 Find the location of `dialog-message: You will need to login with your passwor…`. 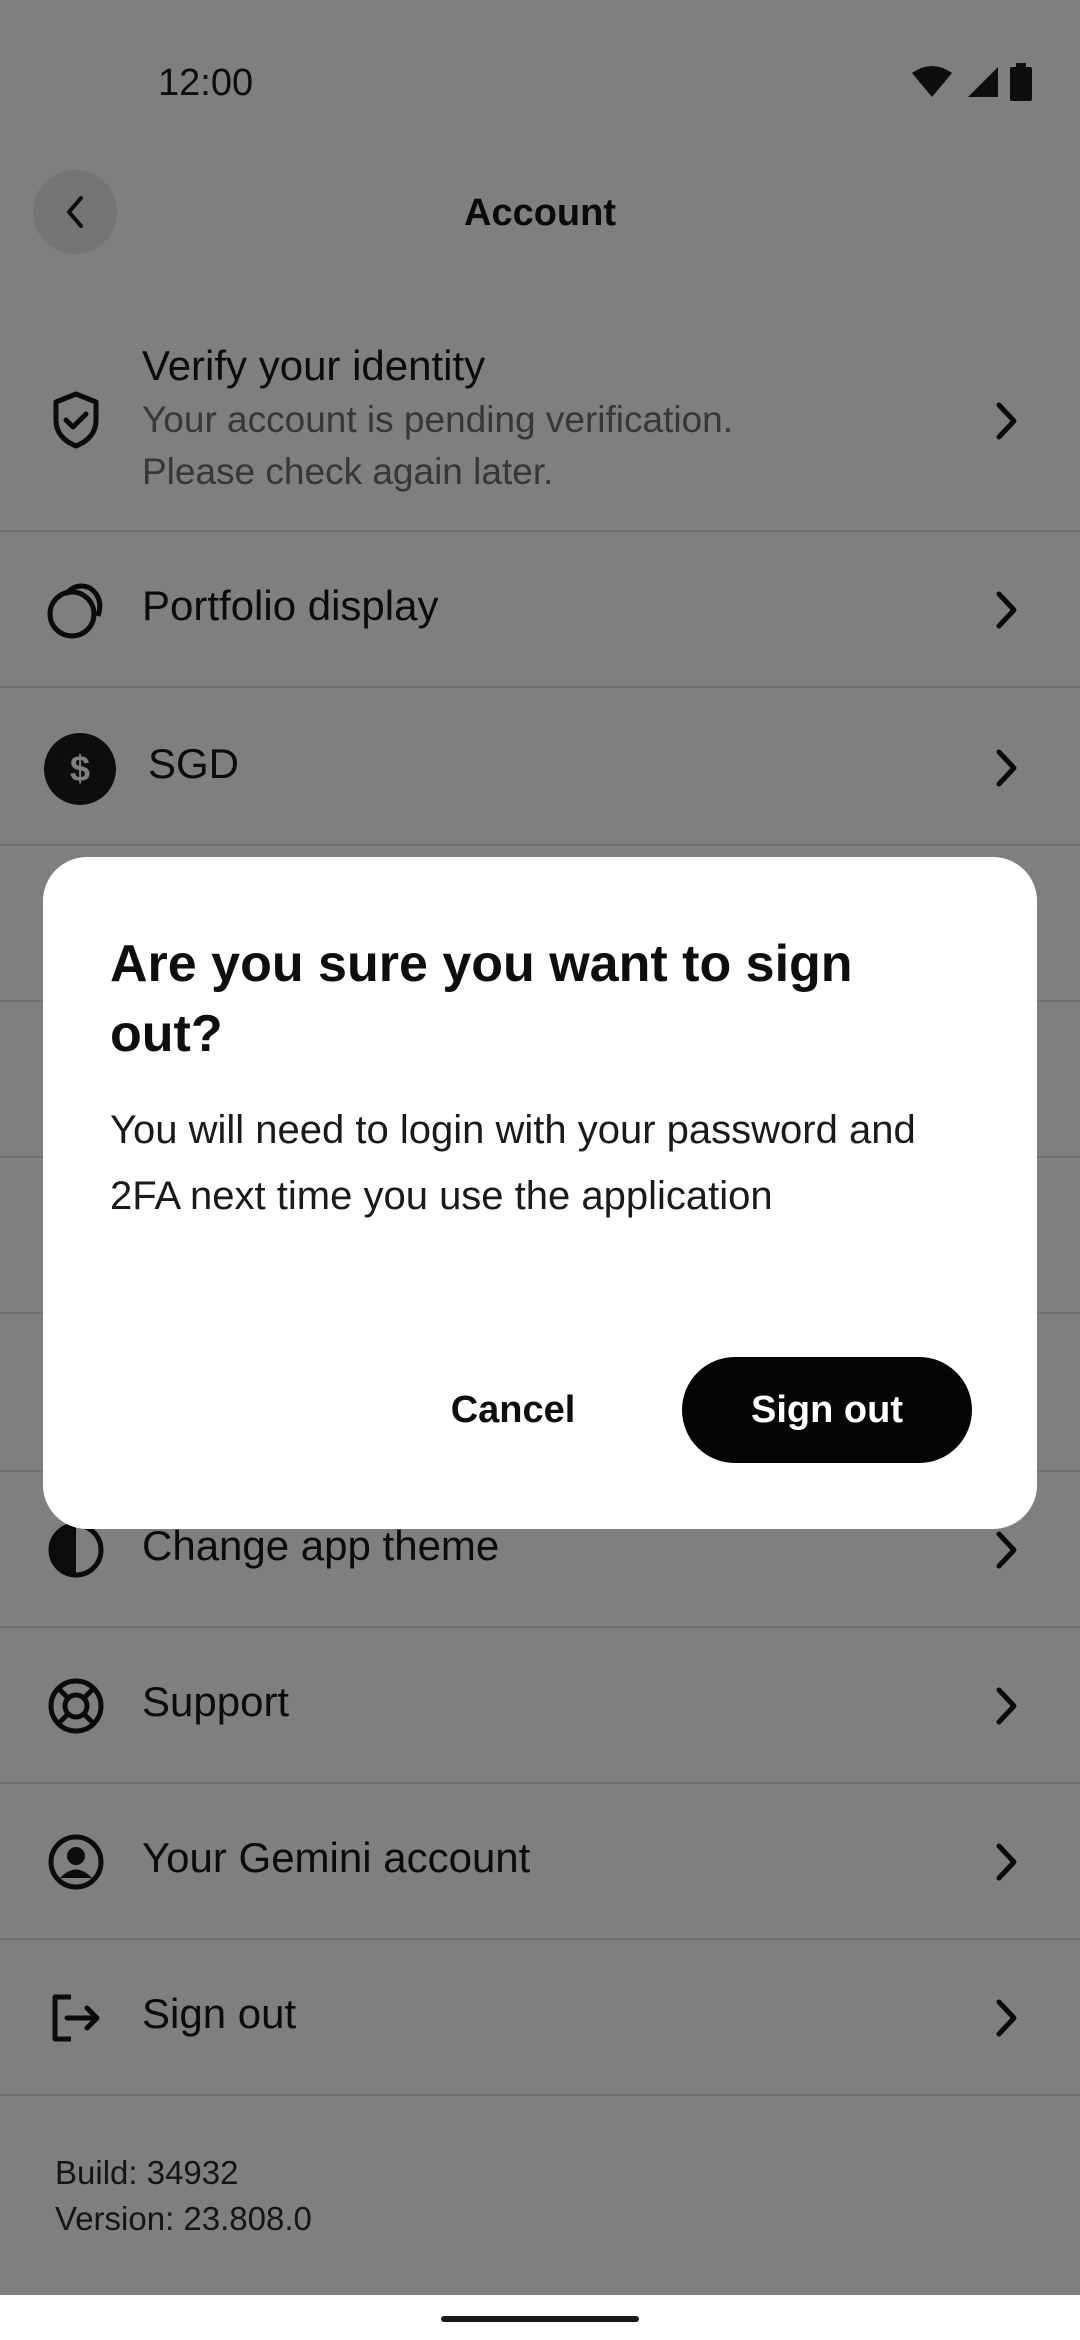

dialog-message: You will need to login with your passwor… is located at coordinates (513, 1163).